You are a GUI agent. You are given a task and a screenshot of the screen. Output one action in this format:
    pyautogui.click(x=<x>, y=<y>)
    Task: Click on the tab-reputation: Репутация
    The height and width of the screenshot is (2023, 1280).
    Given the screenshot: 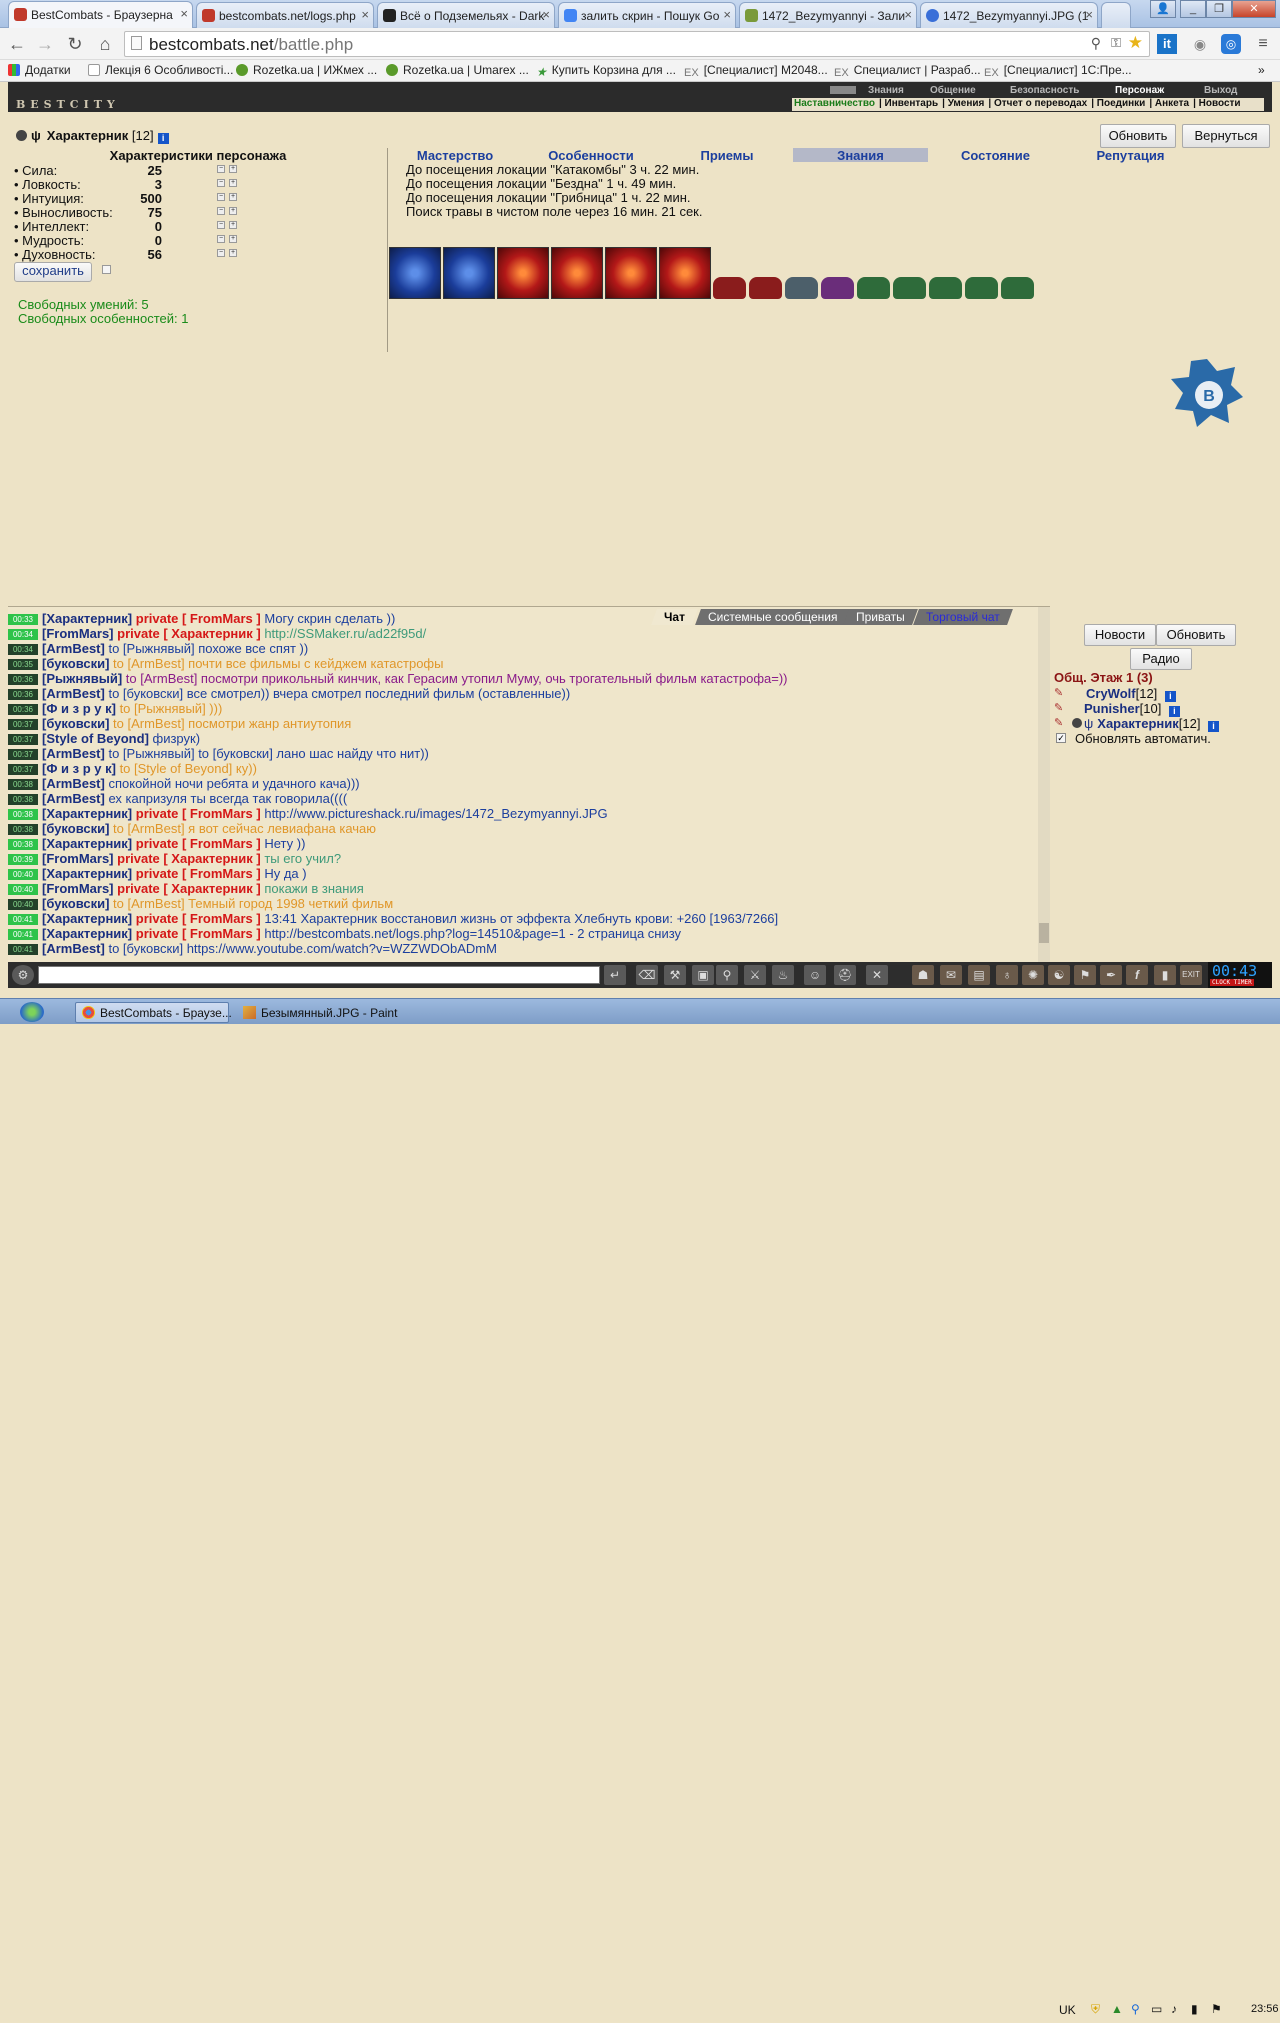 What is the action you would take?
    pyautogui.click(x=1130, y=155)
    